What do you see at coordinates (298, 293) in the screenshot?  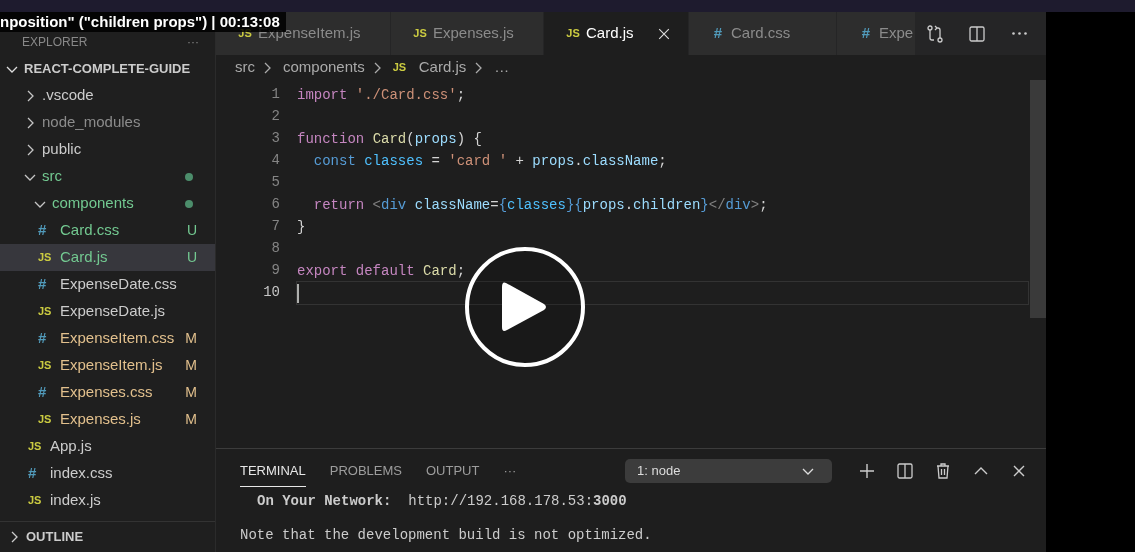 I see `text-cursor` at bounding box center [298, 293].